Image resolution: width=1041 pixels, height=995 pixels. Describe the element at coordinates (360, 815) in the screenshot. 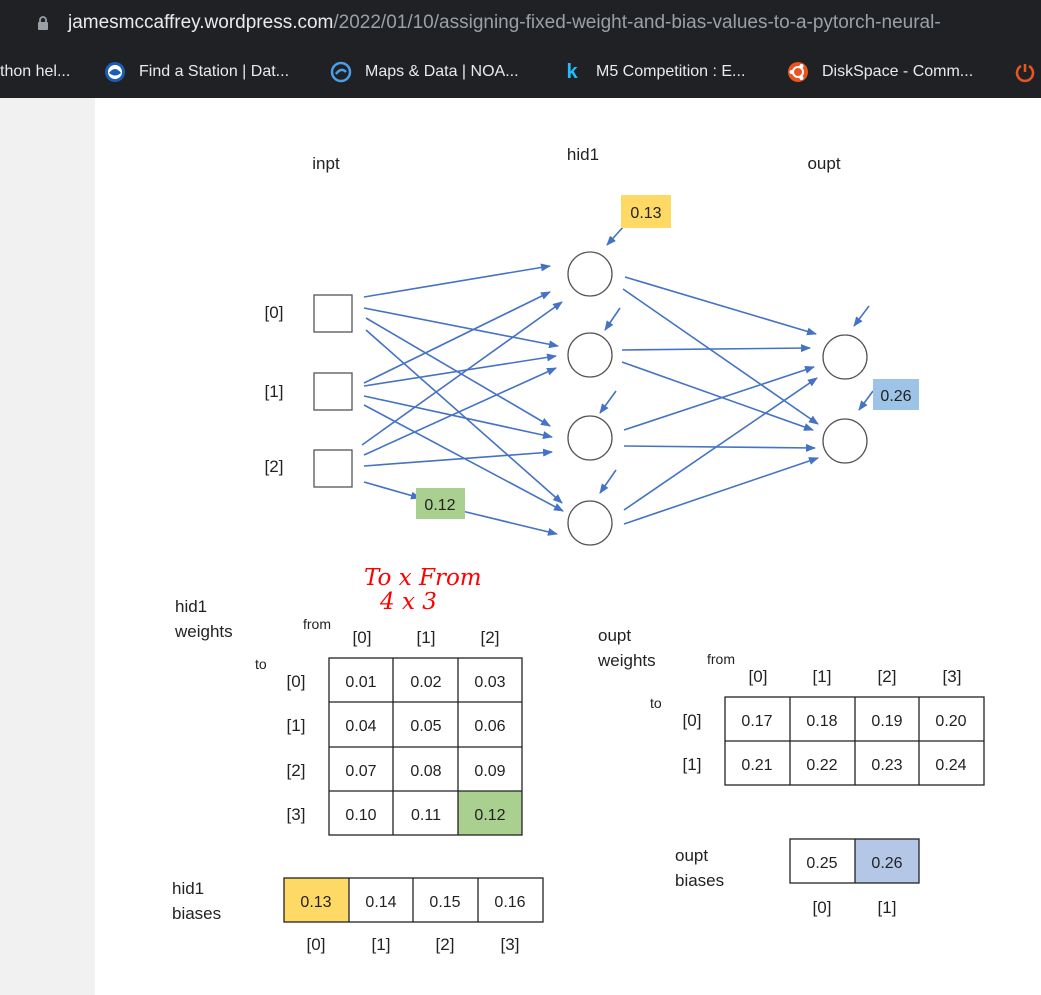

I see `hid1-w-cell: 0.10` at that location.